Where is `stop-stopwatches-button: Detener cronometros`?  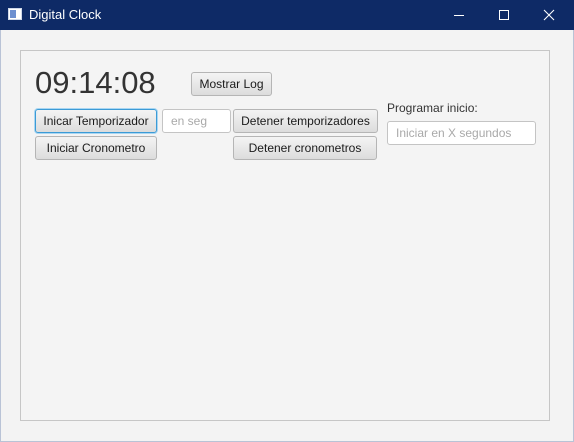
stop-stopwatches-button: Detener cronometros is located at coordinates (305, 148).